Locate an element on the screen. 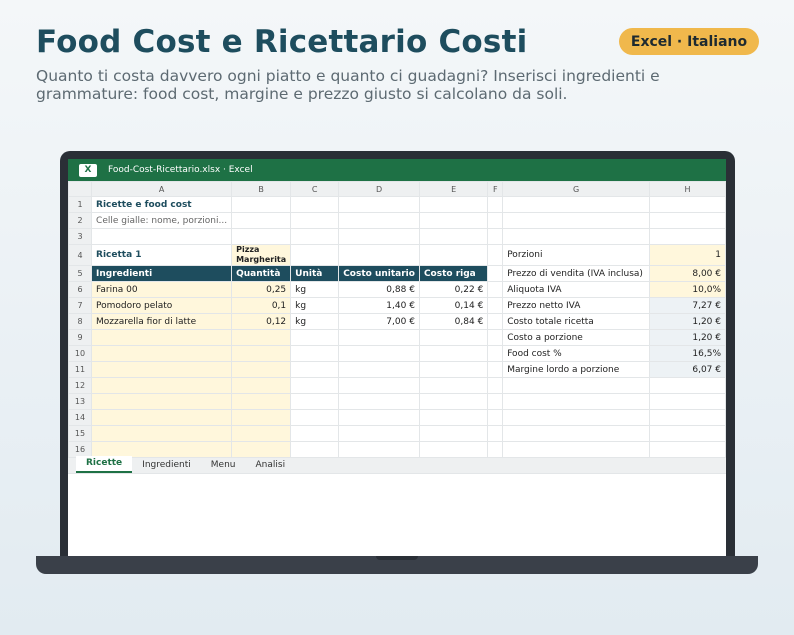 The height and width of the screenshot is (635, 794). summary-value-cell: 16,5% is located at coordinates (687, 353).